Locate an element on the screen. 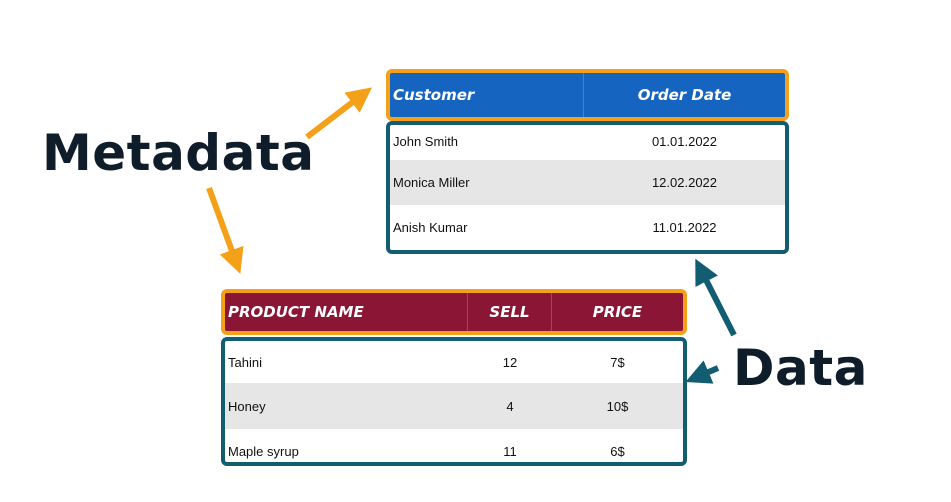 The height and width of the screenshot is (502, 951). metadata-arrow-to-customer-header is located at coordinates (339, 113).